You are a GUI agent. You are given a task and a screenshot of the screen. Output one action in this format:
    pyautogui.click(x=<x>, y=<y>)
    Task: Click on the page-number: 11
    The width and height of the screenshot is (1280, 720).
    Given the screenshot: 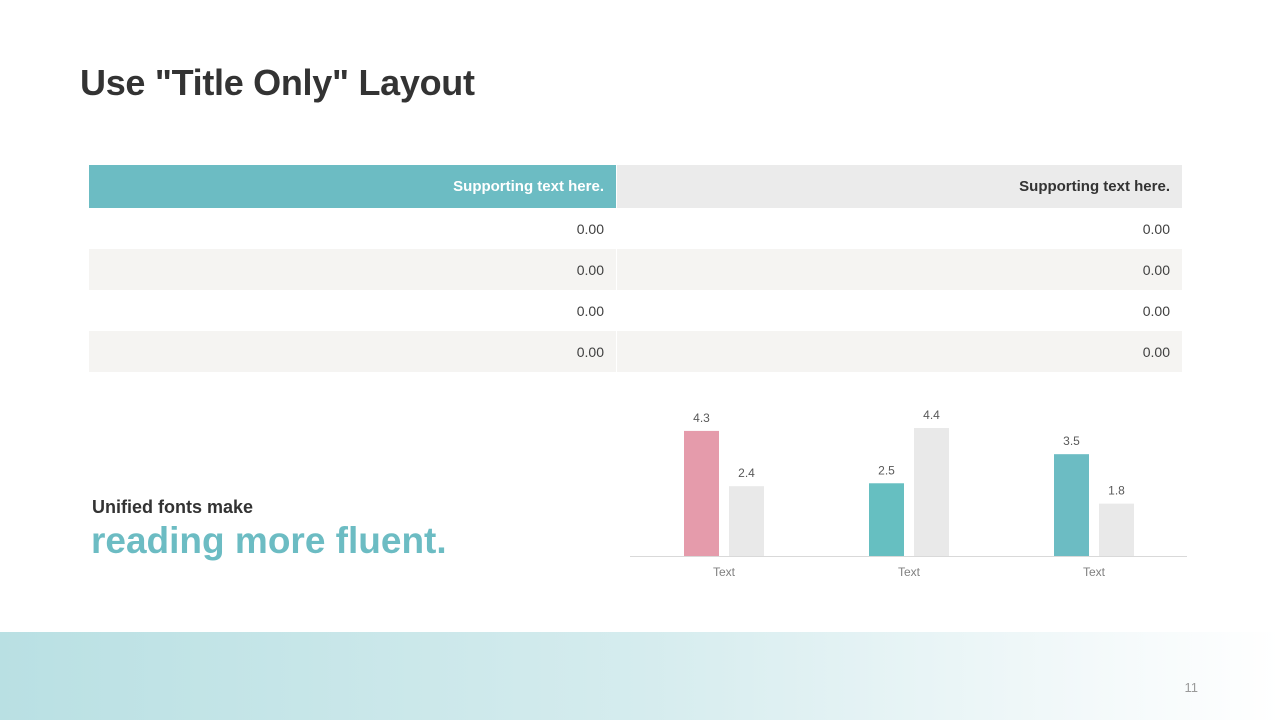 What is the action you would take?
    pyautogui.click(x=1191, y=687)
    